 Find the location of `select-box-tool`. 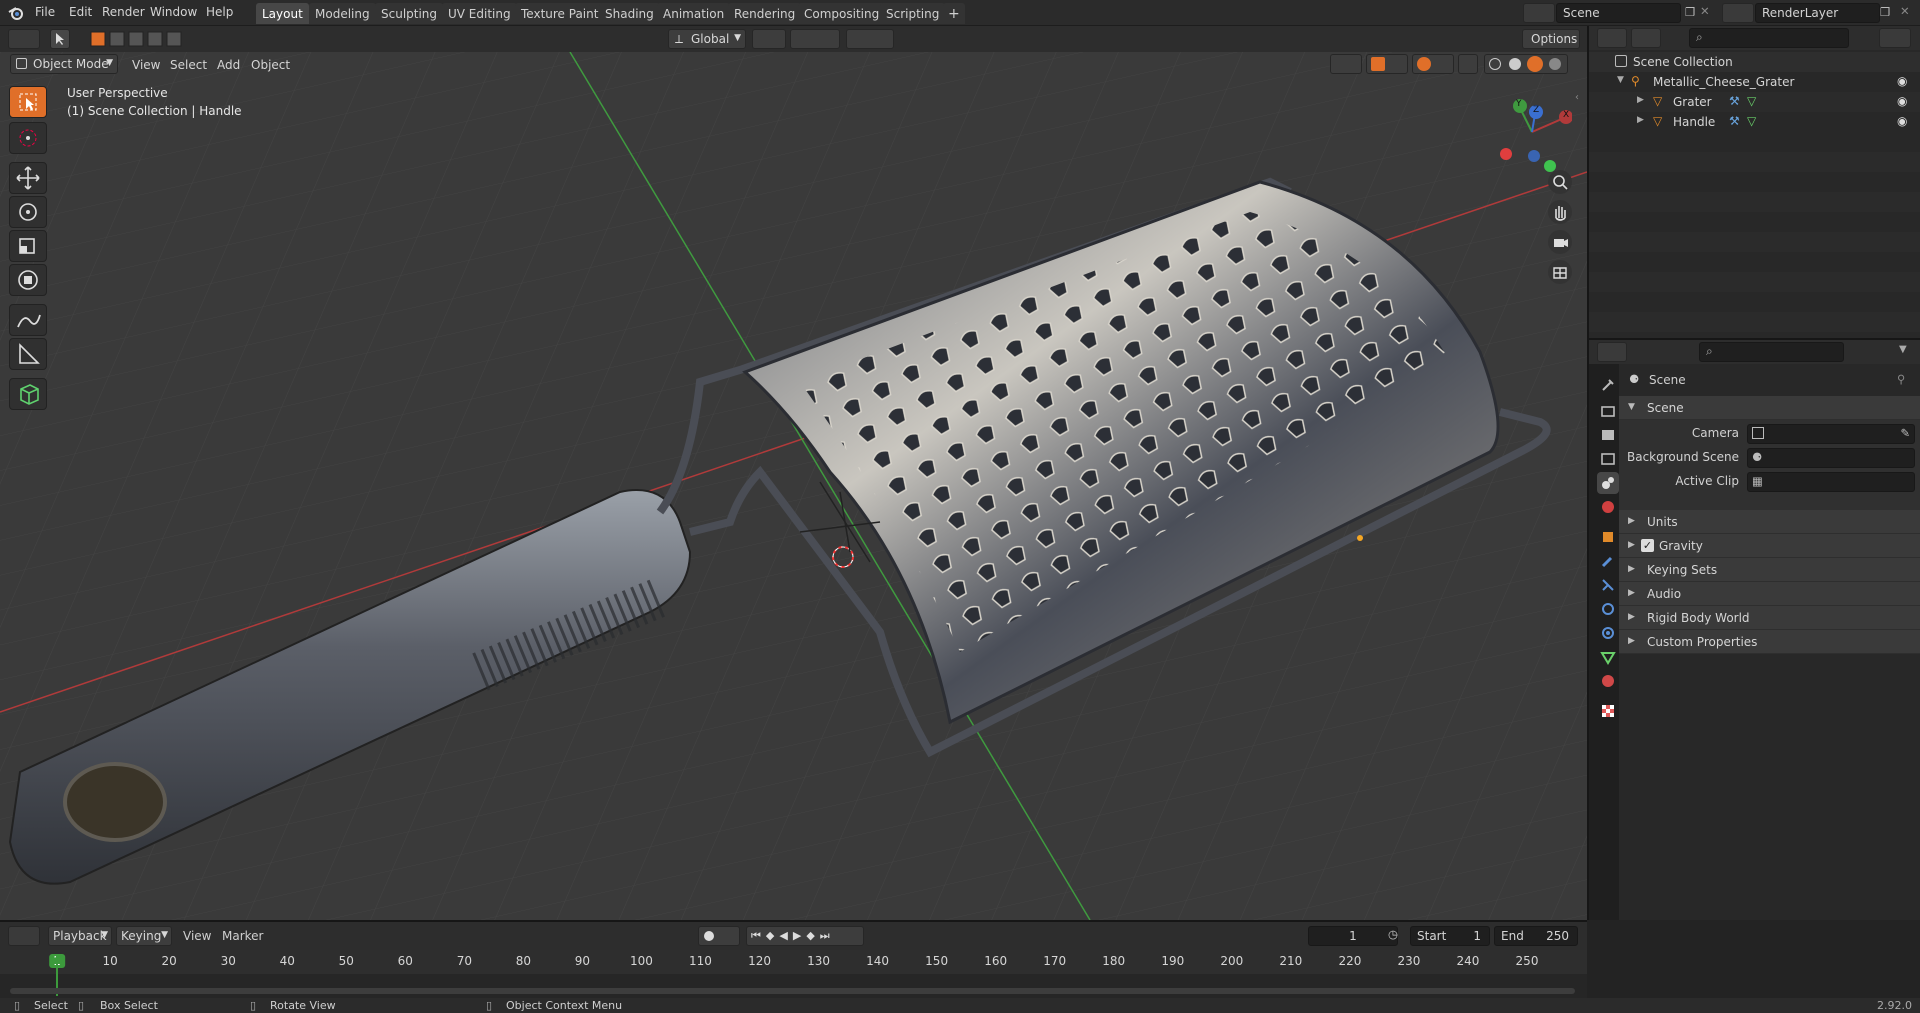

select-box-tool is located at coordinates (28, 102).